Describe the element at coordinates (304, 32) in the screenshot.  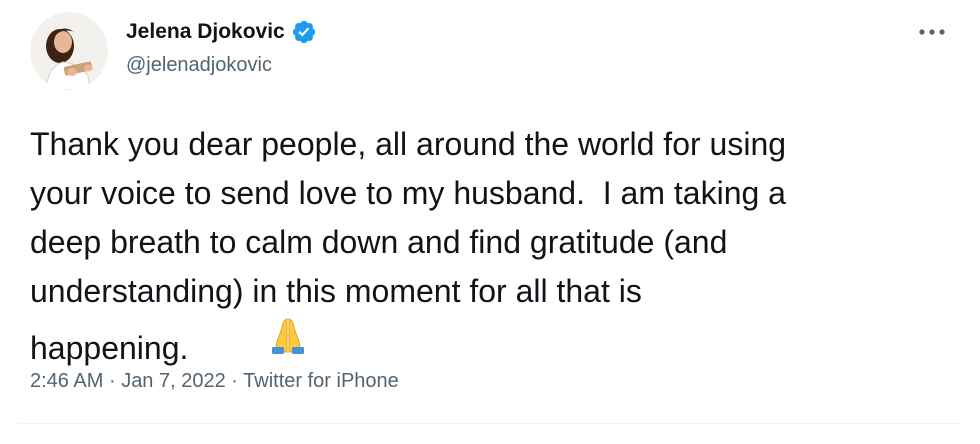
I see `verified-badge-icon` at that location.